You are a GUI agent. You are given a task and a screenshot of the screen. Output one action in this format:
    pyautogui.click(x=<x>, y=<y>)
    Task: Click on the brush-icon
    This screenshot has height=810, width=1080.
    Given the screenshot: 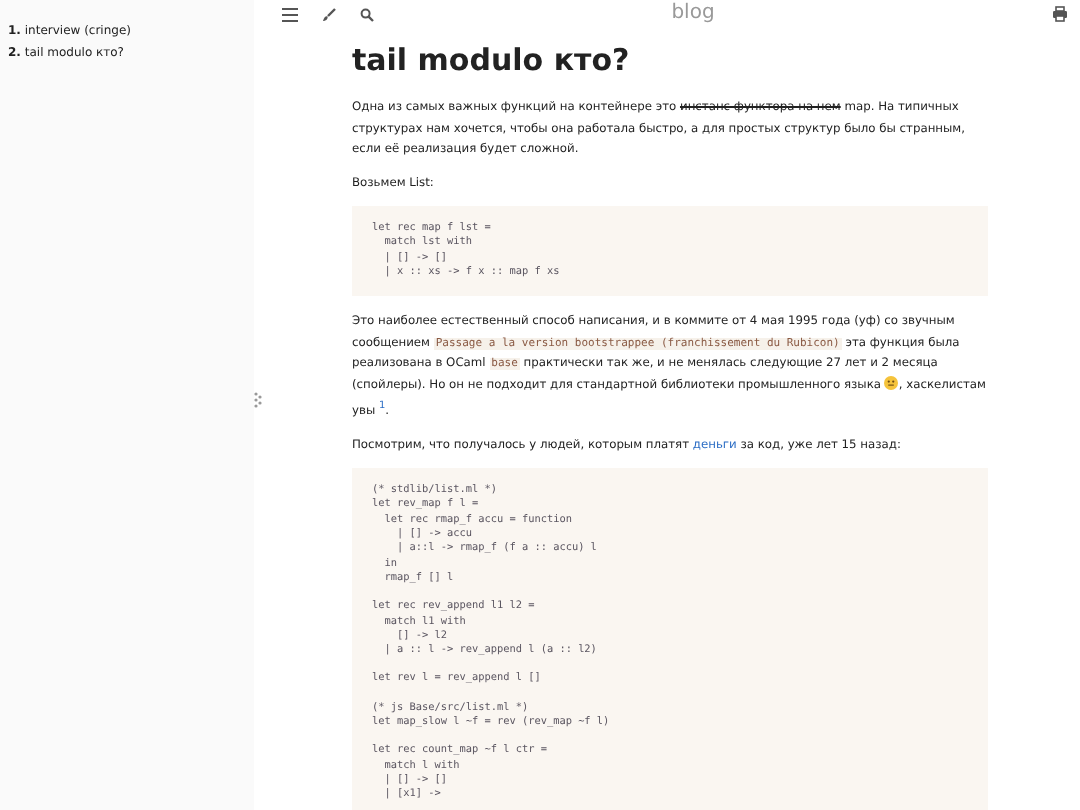 What is the action you would take?
    pyautogui.click(x=329, y=14)
    